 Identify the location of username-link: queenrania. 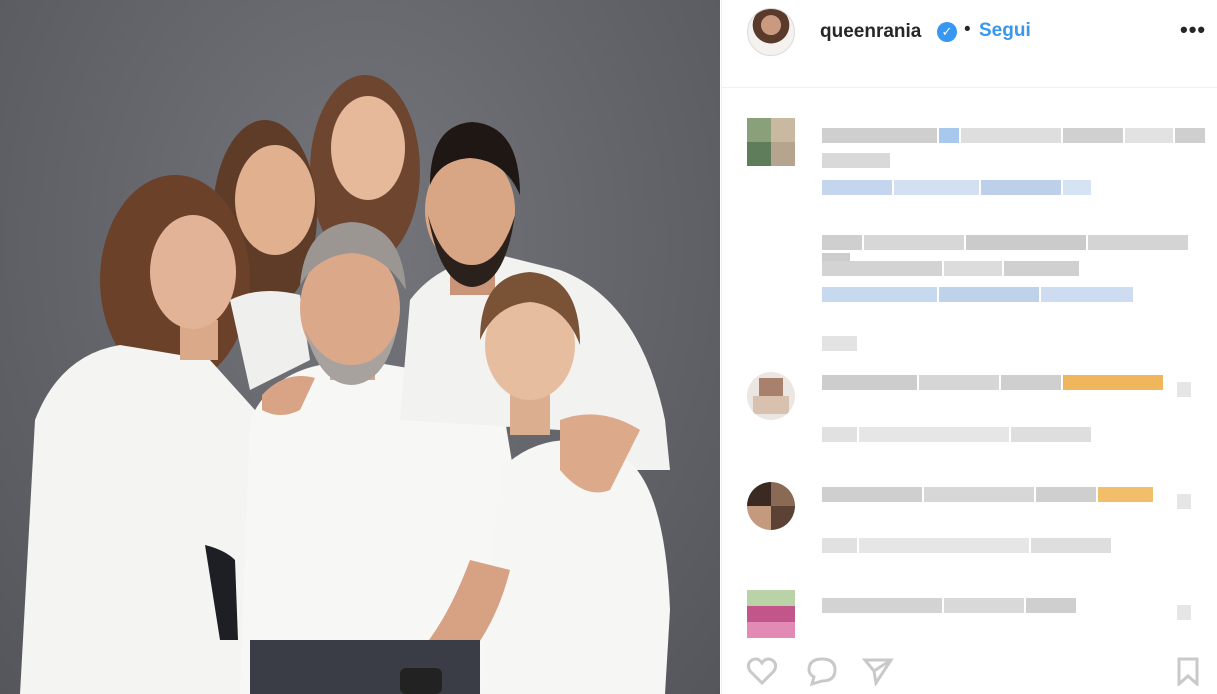
(870, 32).